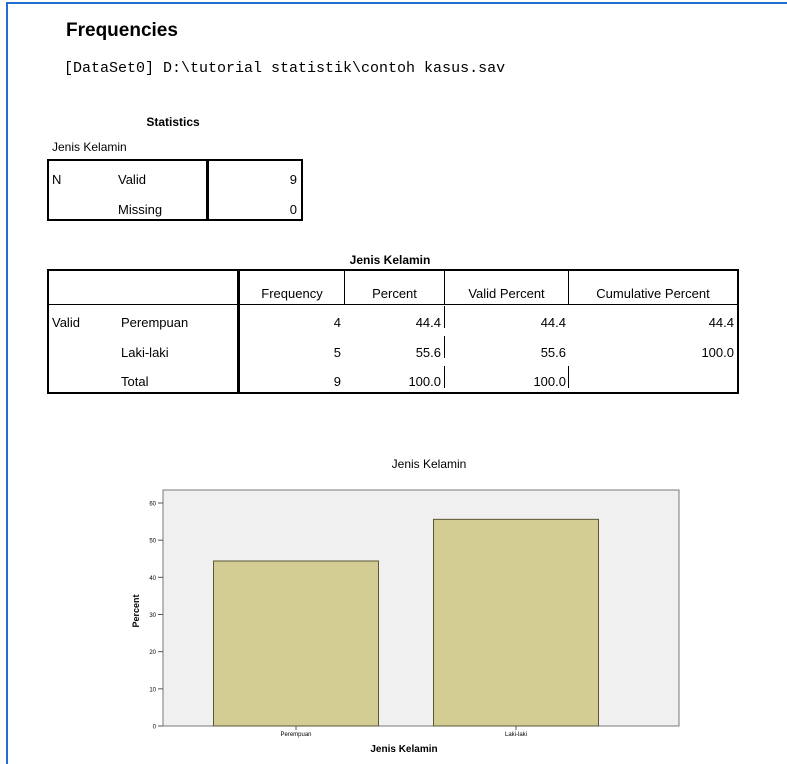 The width and height of the screenshot is (787, 764). What do you see at coordinates (403, 749) in the screenshot?
I see `x-axis-label: Jenis Kelamin` at bounding box center [403, 749].